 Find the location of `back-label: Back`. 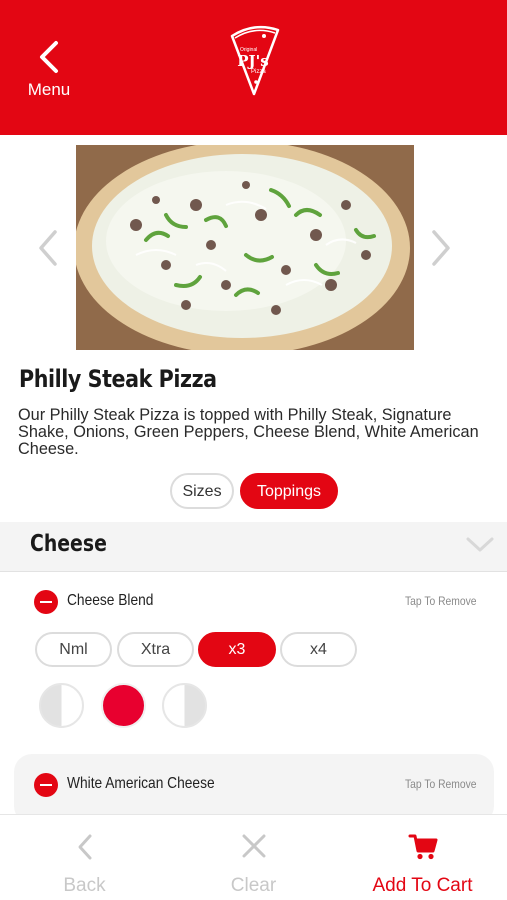

back-label: Back is located at coordinates (84, 885).